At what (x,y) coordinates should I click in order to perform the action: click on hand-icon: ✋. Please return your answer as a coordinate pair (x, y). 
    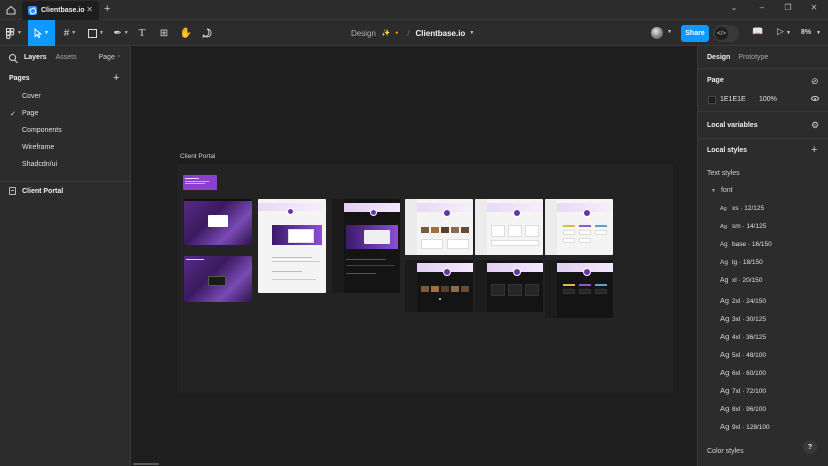
    Looking at the image, I should click on (186, 33).